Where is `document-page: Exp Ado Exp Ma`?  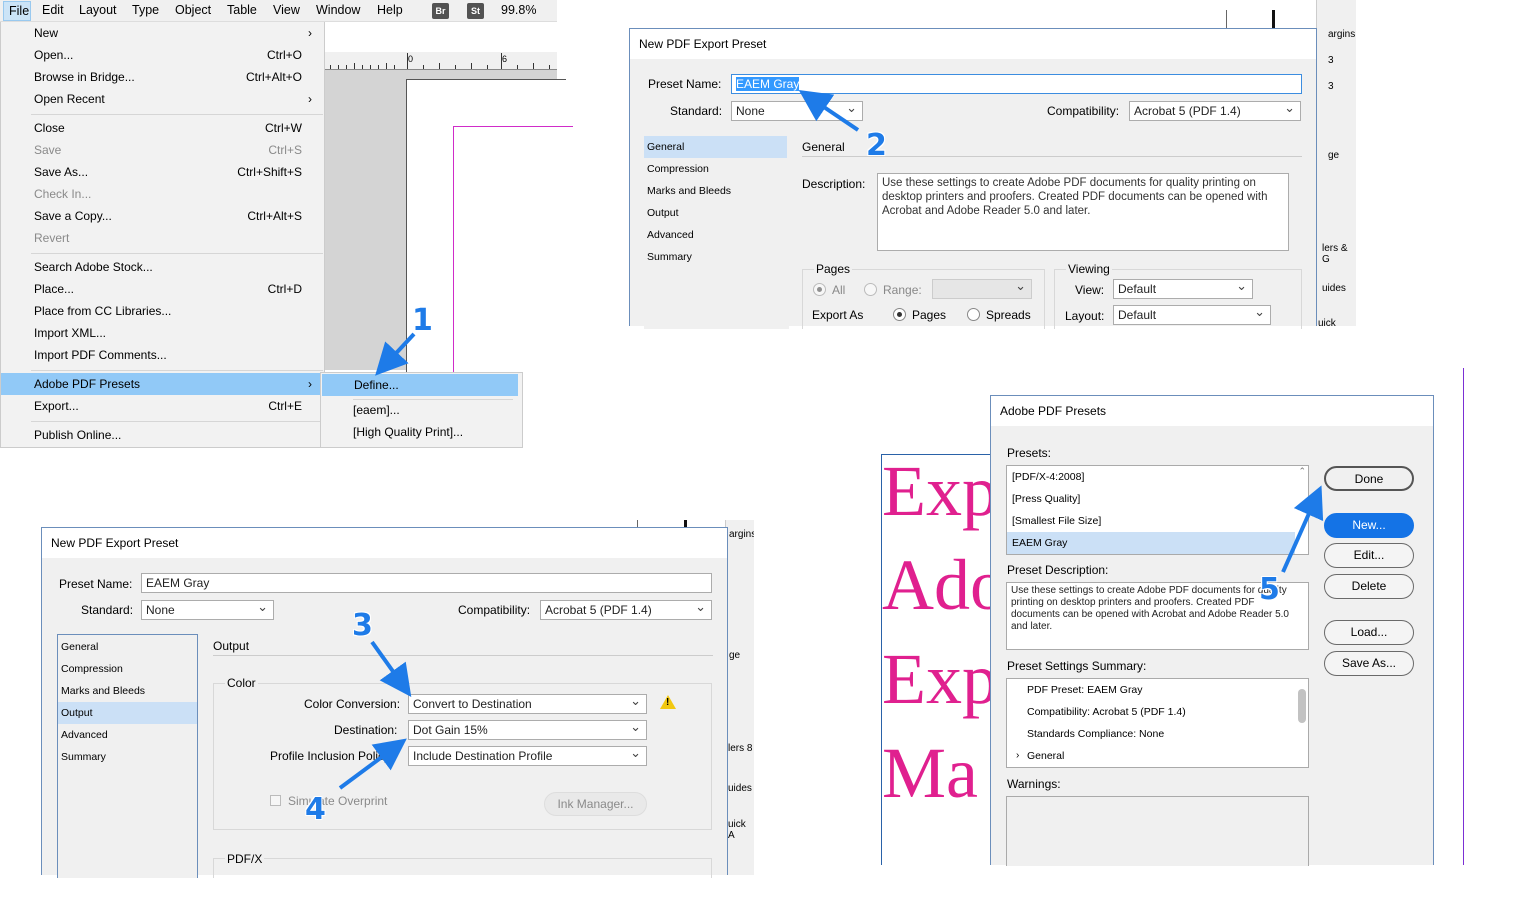 document-page: Exp Ado Exp Ma is located at coordinates (937, 659).